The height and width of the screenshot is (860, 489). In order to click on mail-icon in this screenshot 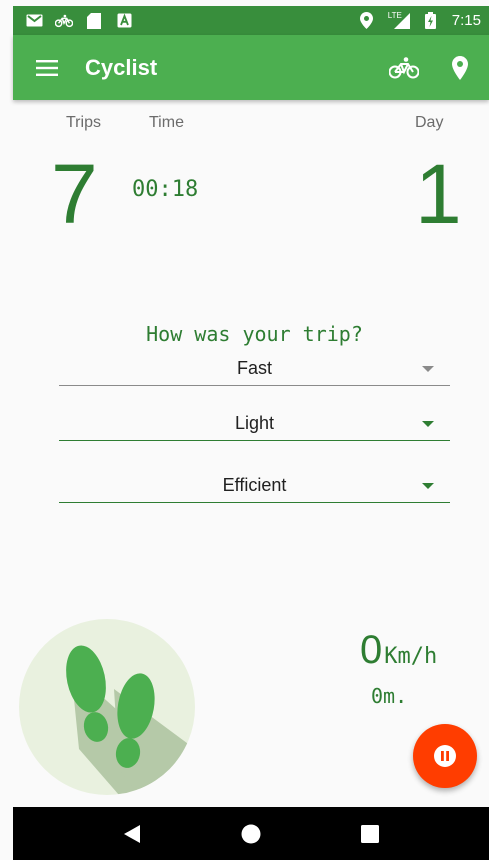, I will do `click(34, 21)`.